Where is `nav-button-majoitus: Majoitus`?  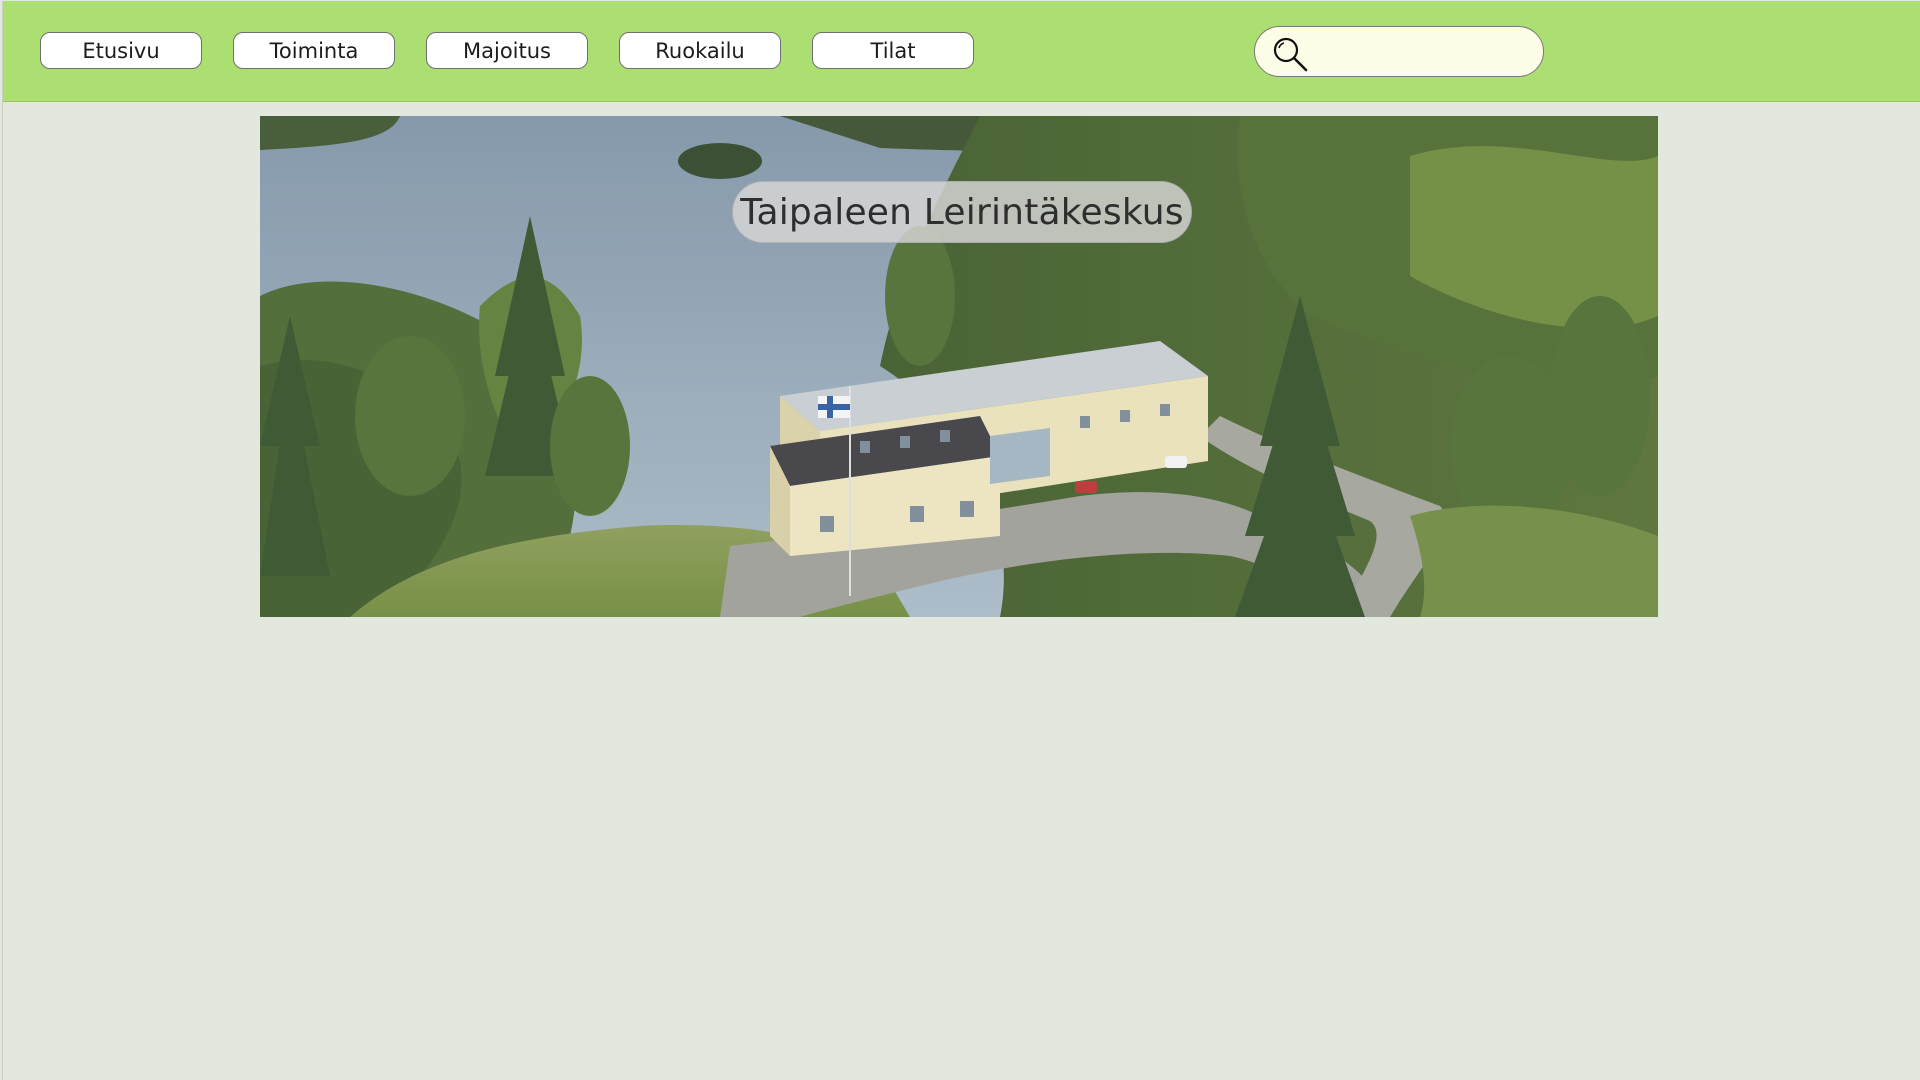
nav-button-majoitus: Majoitus is located at coordinates (507, 50).